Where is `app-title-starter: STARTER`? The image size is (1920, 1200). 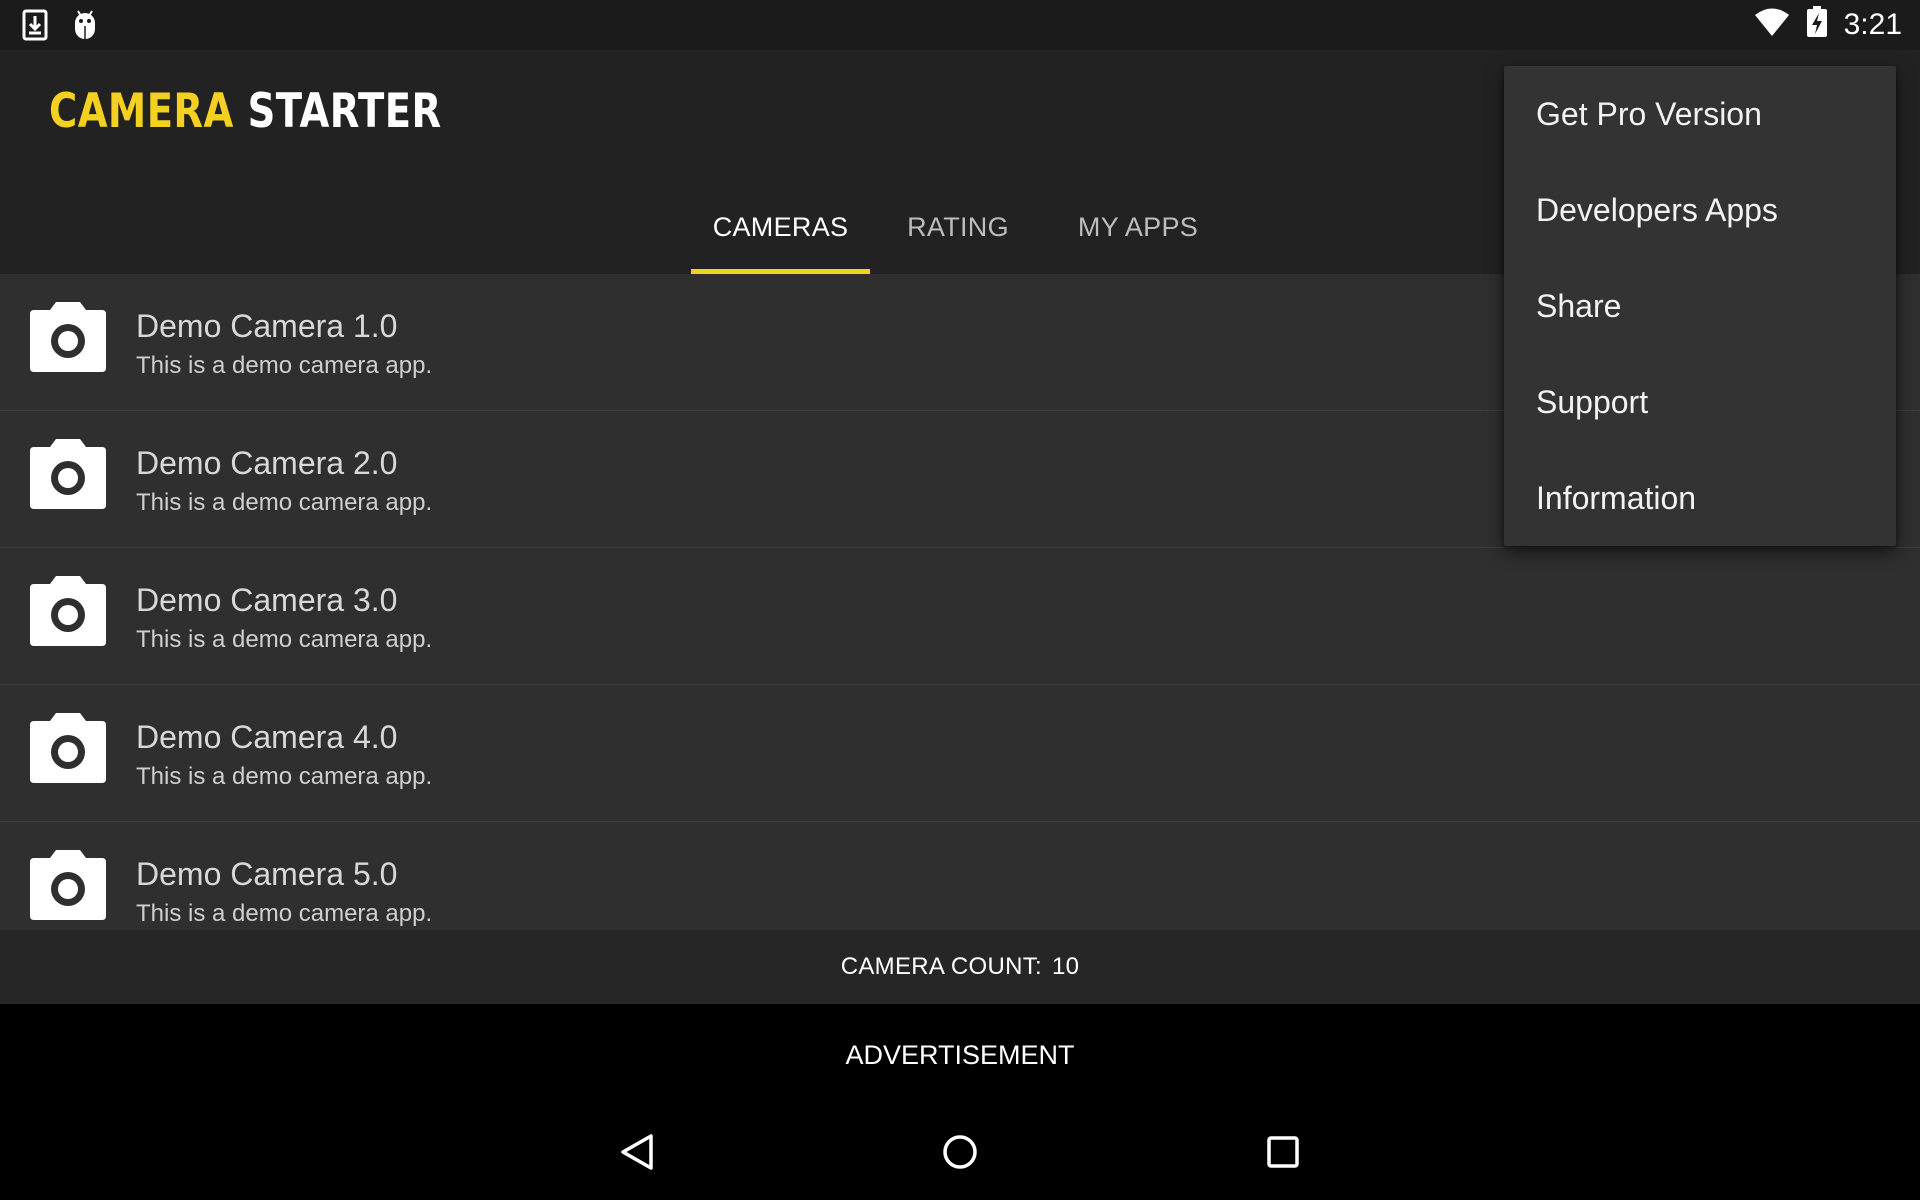 app-title-starter: STARTER is located at coordinates (344, 111).